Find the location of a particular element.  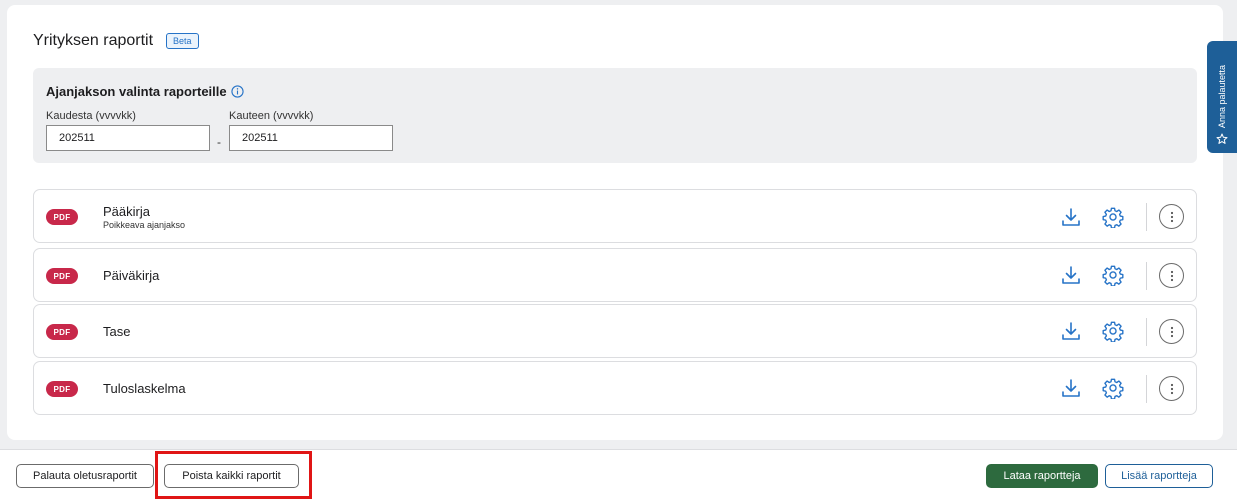

feedback-label: Anna palautetta is located at coordinates (1222, 96).